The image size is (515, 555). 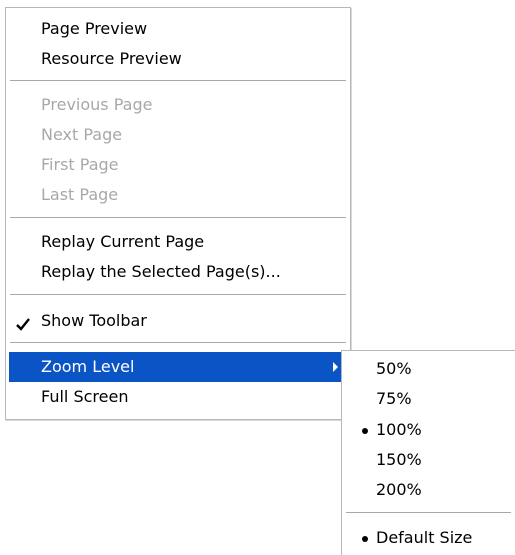 What do you see at coordinates (178, 195) in the screenshot?
I see `menu-item-last-page: Last Page` at bounding box center [178, 195].